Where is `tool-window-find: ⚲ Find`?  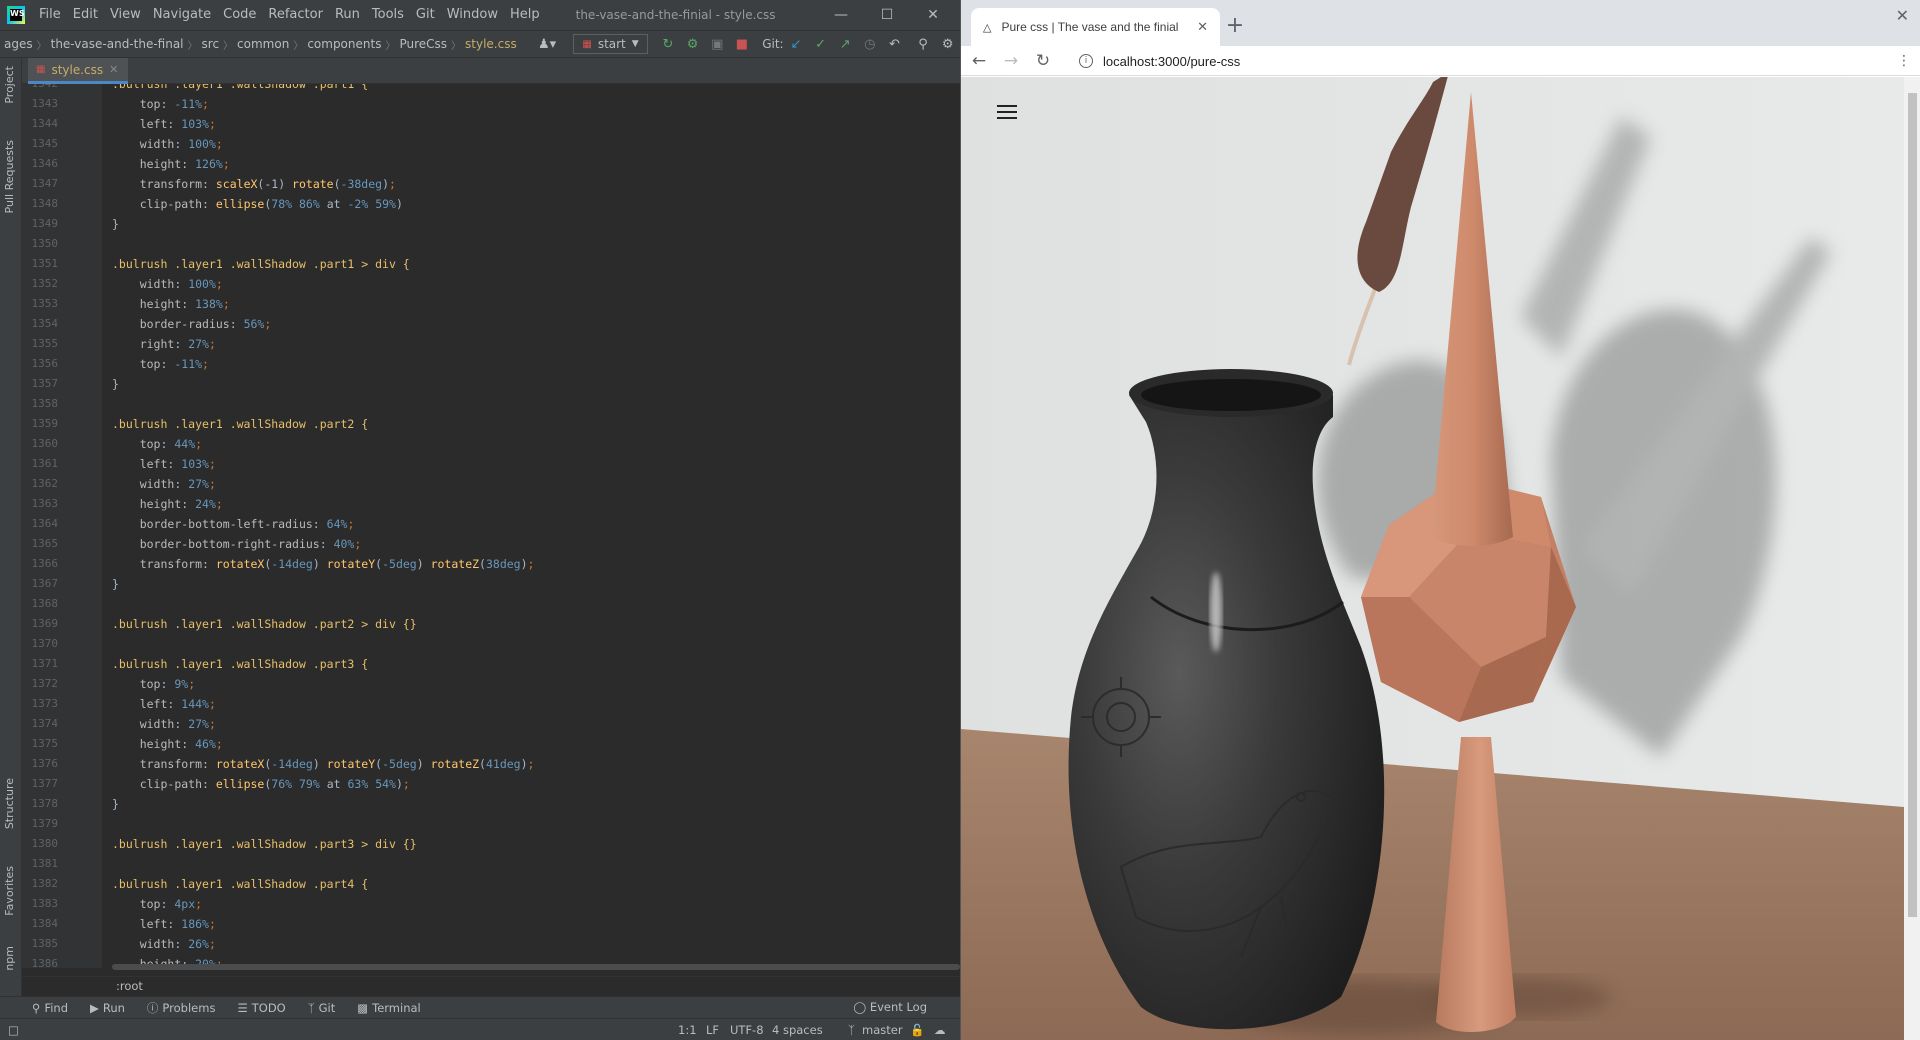 tool-window-find: ⚲ Find is located at coordinates (50, 1008).